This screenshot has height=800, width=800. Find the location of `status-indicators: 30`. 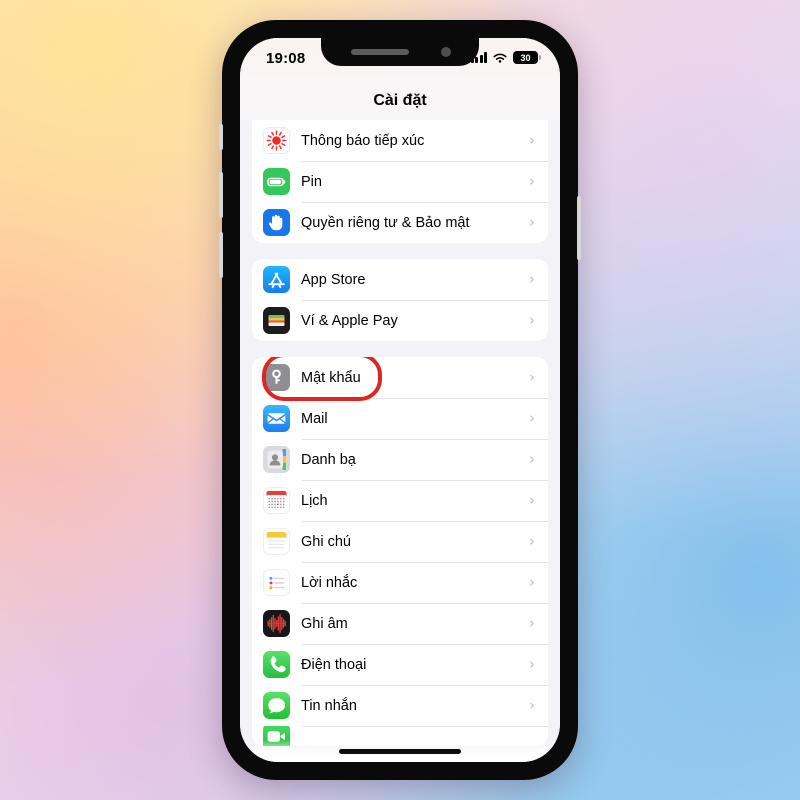

status-indicators: 30 is located at coordinates (505, 57).